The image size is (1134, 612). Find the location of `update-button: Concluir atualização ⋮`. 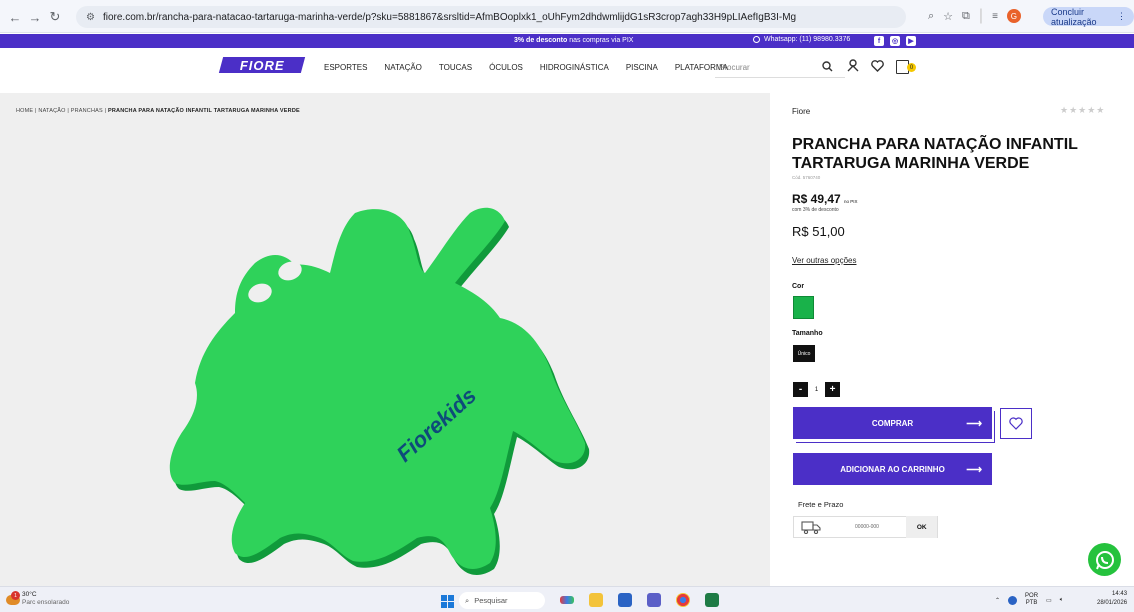

update-button: Concluir atualização ⋮ is located at coordinates (1088, 16).